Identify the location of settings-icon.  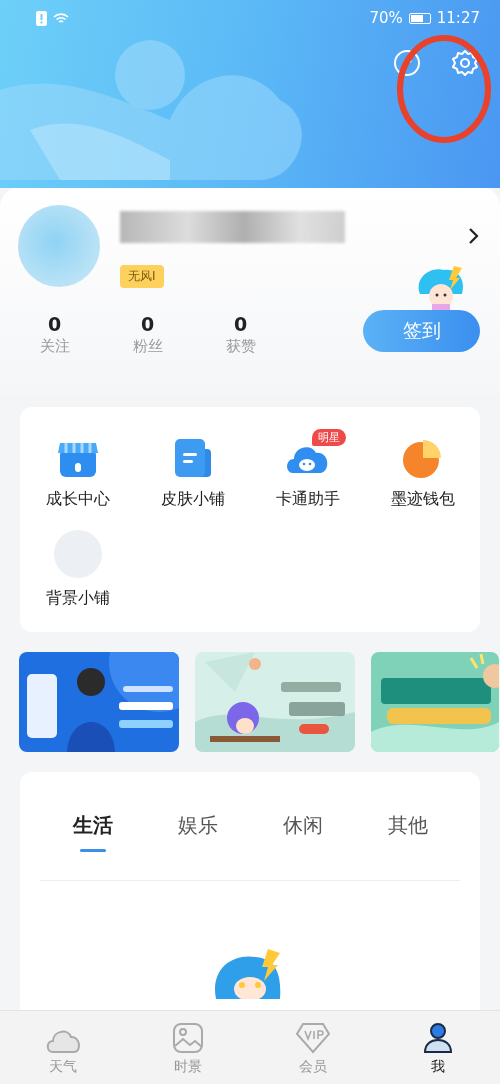
(465, 63).